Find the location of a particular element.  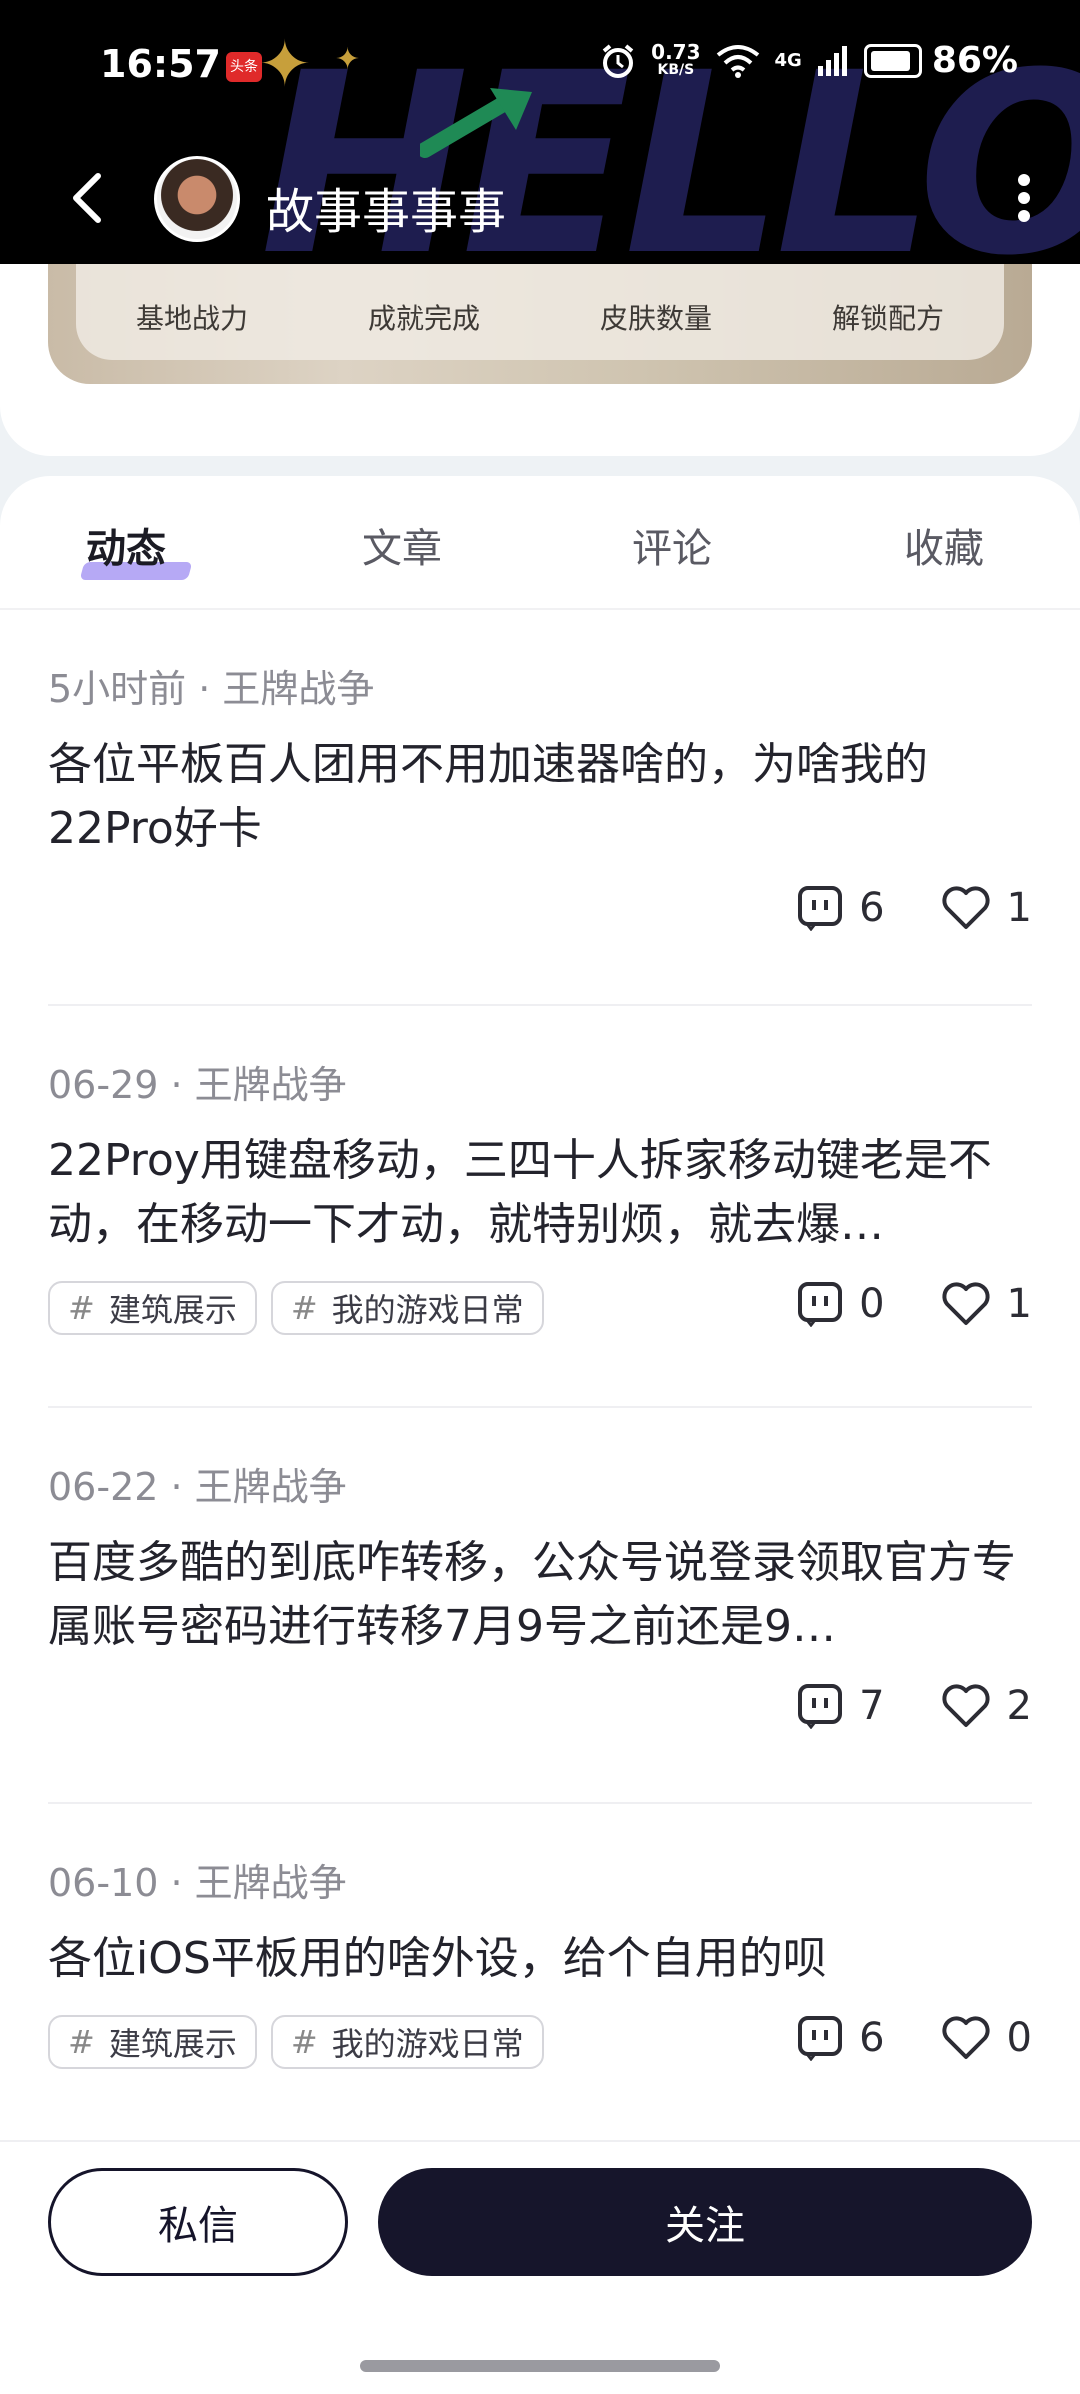

alarm-icon is located at coordinates (618, 60).